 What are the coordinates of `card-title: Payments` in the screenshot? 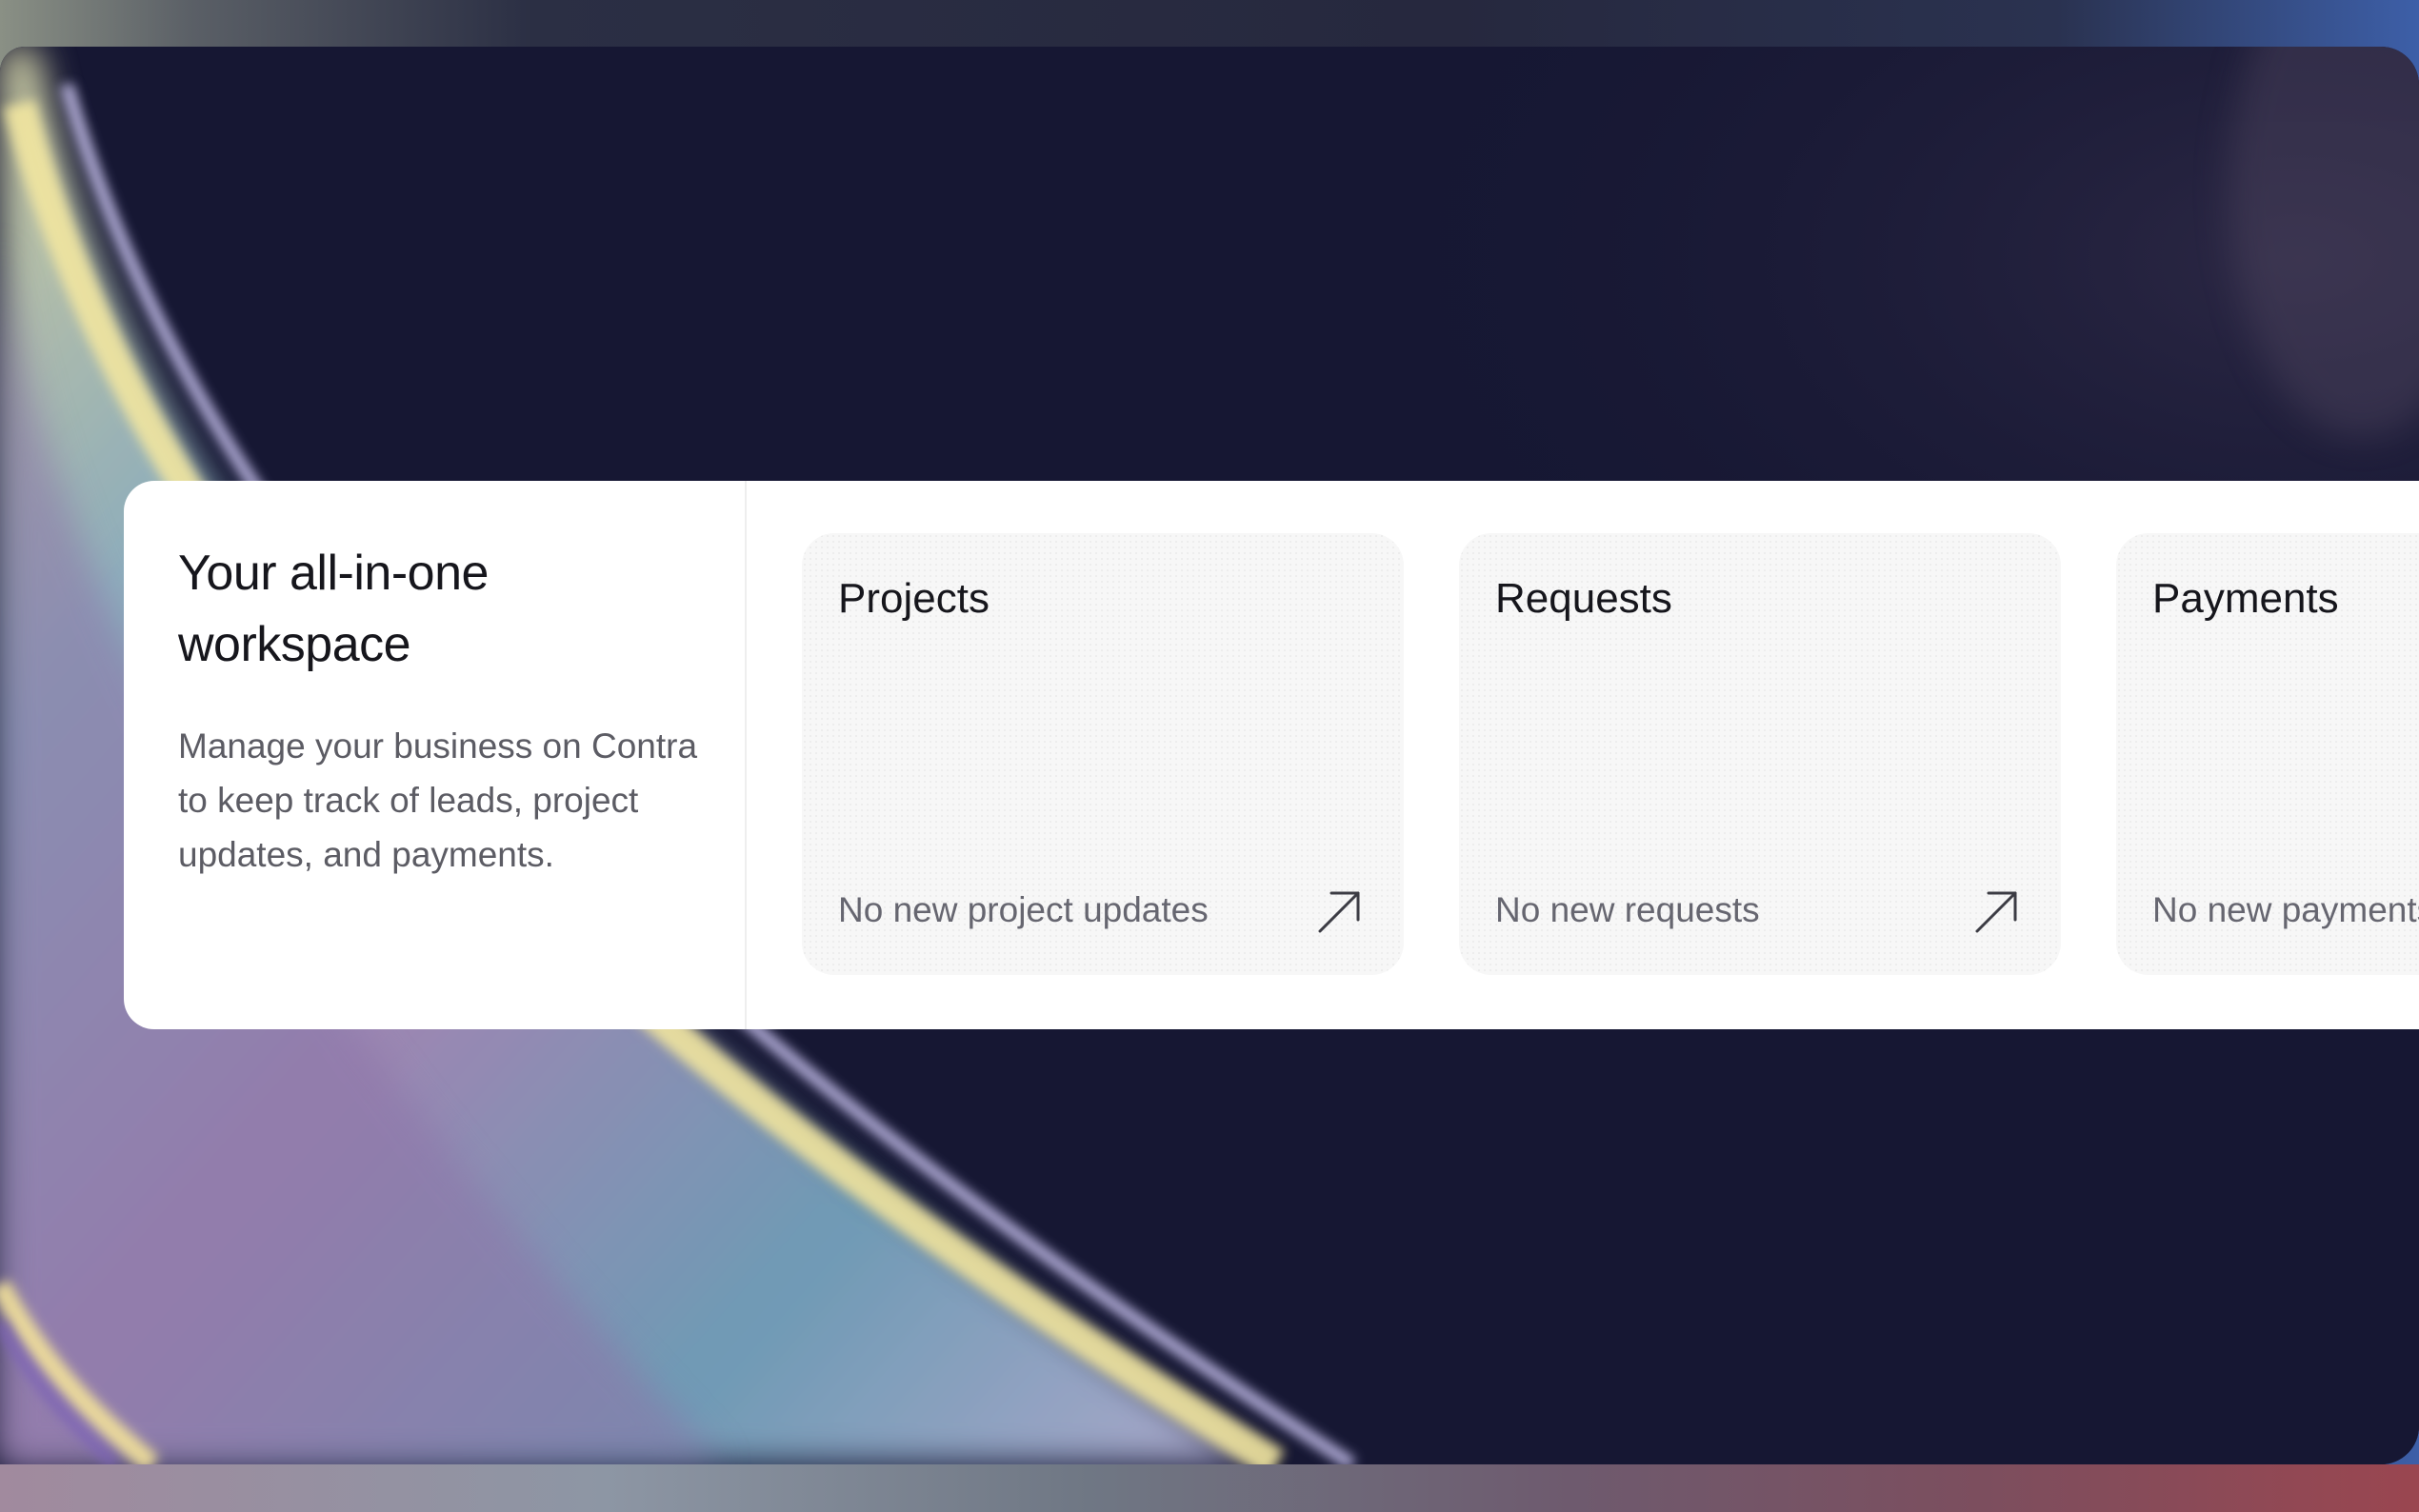 It's located at (2245, 598).